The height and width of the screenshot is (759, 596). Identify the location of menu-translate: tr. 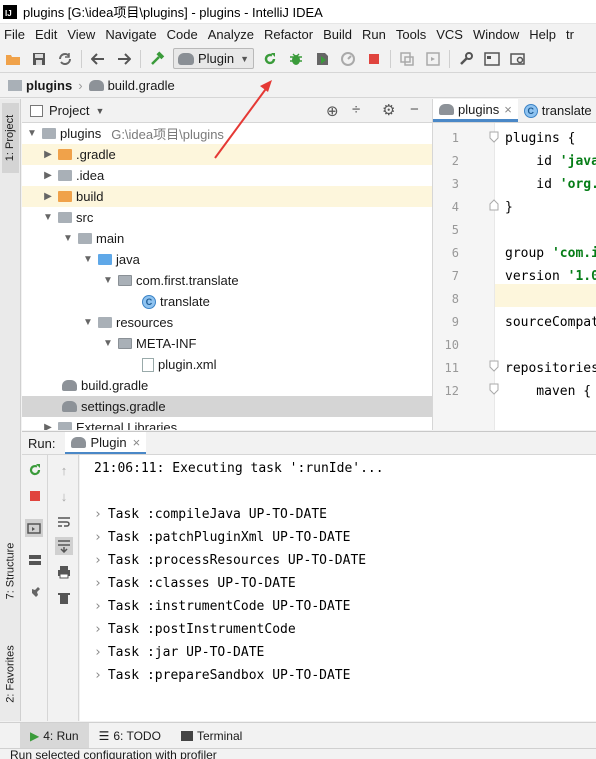
(570, 34).